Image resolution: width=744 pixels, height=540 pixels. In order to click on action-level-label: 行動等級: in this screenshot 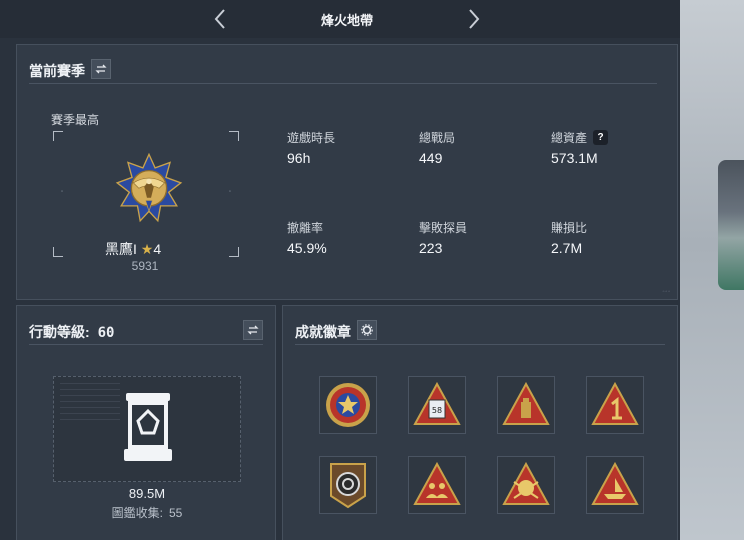, I will do `click(59, 332)`.